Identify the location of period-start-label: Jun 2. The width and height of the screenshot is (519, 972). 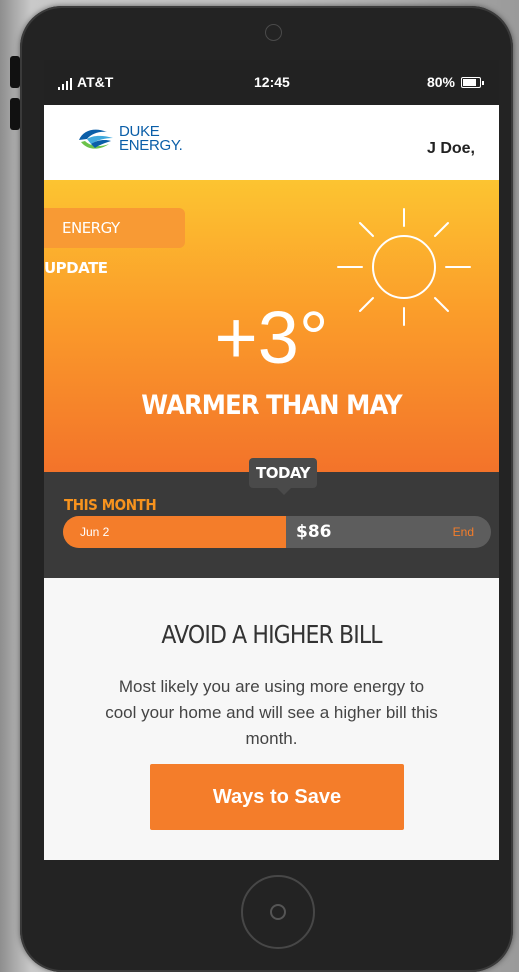
(95, 532).